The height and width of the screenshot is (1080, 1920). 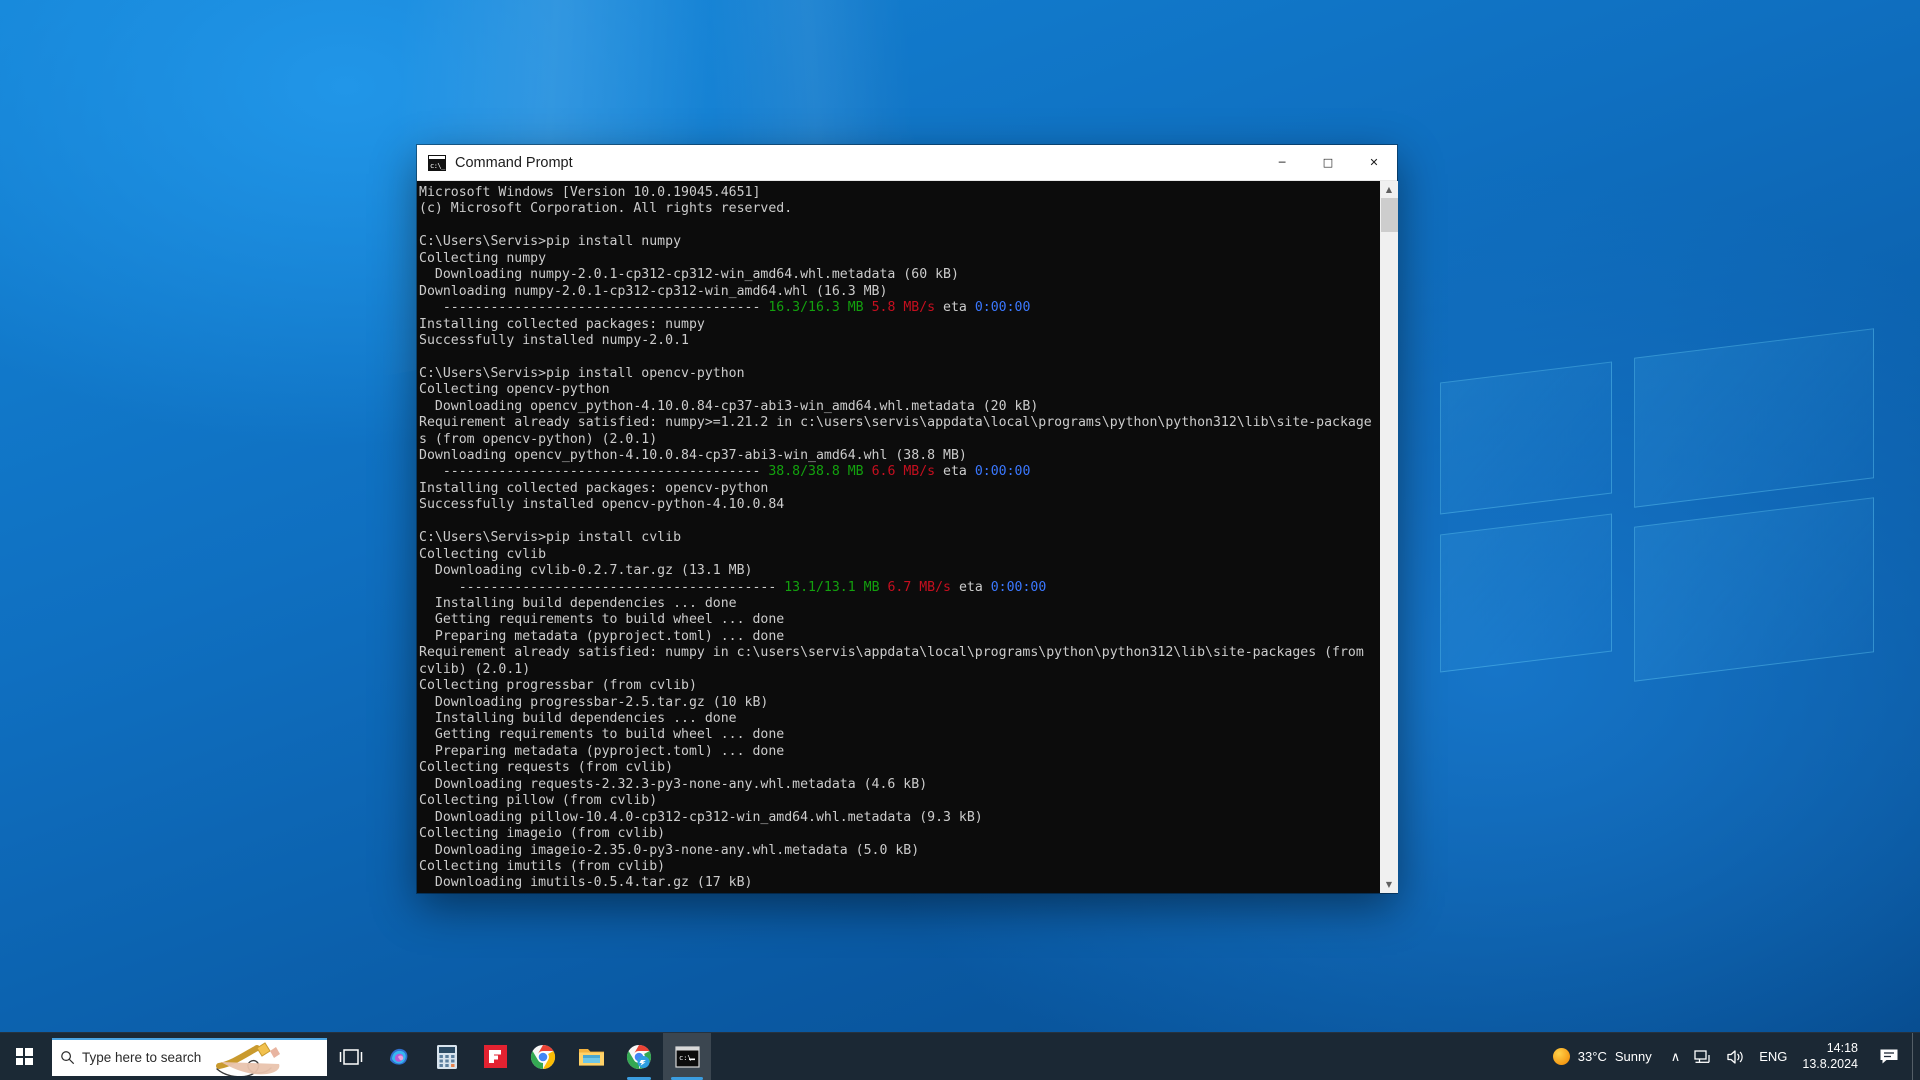 I want to click on console-text: Collecting progressbar (from cvlib), so click(x=558, y=686).